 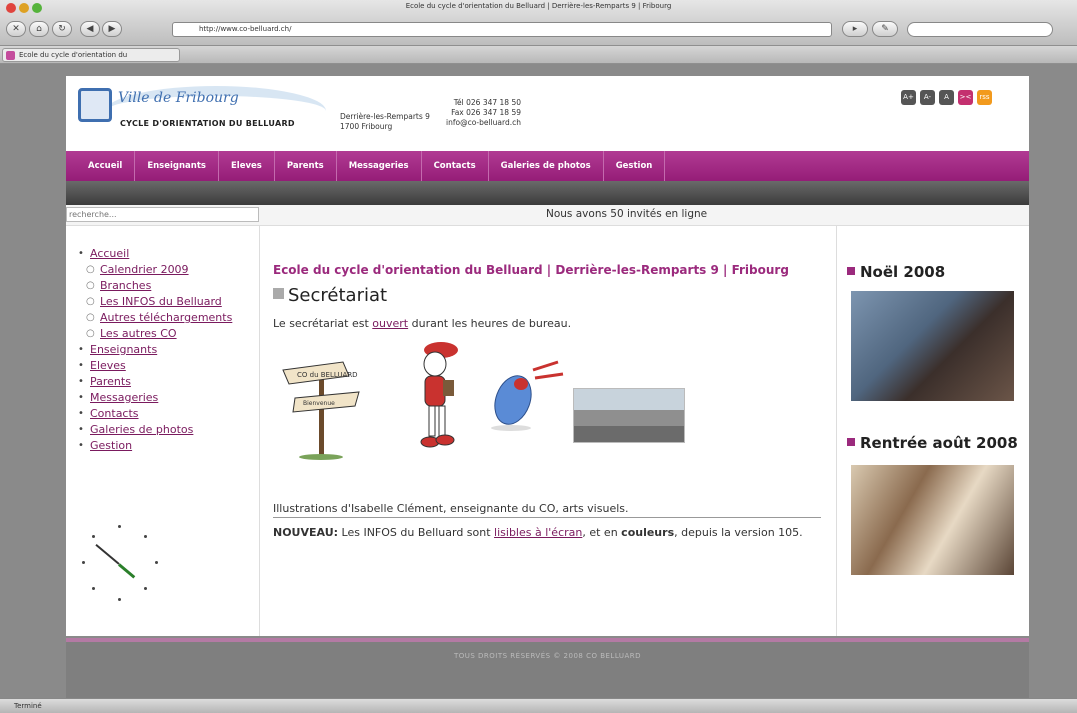 I want to click on menu-item-eleves: Eleves, so click(x=247, y=166).